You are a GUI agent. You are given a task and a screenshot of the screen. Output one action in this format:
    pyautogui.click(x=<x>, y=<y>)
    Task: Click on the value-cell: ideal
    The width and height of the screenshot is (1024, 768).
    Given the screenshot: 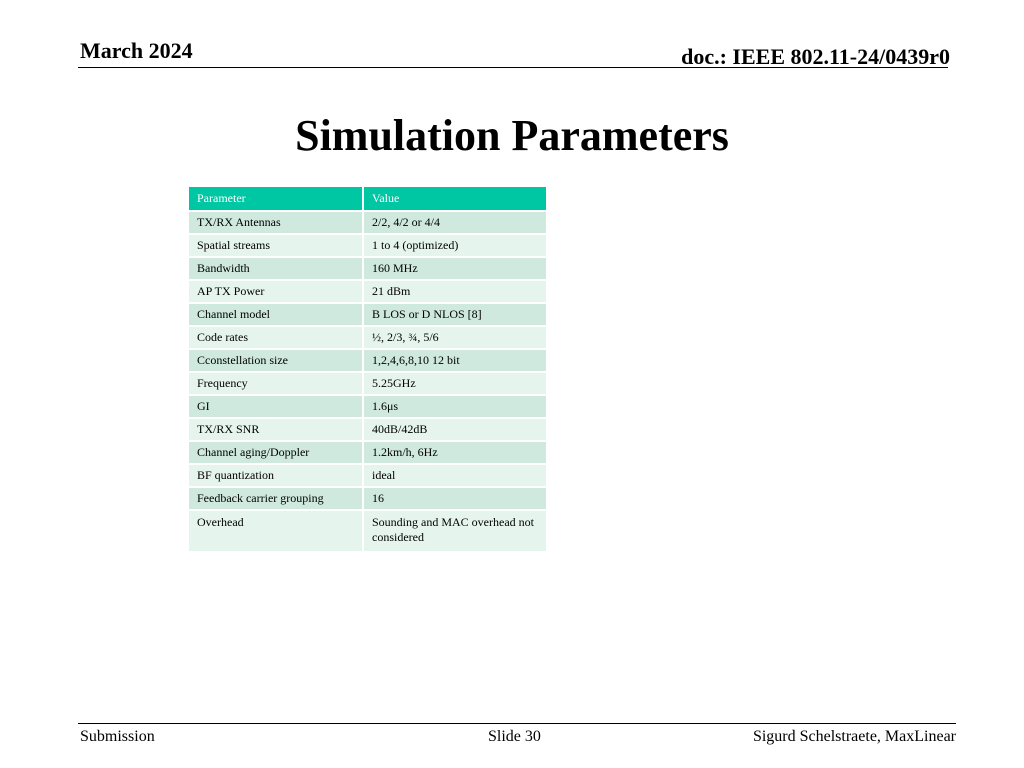 What is the action you would take?
    pyautogui.click(x=455, y=475)
    